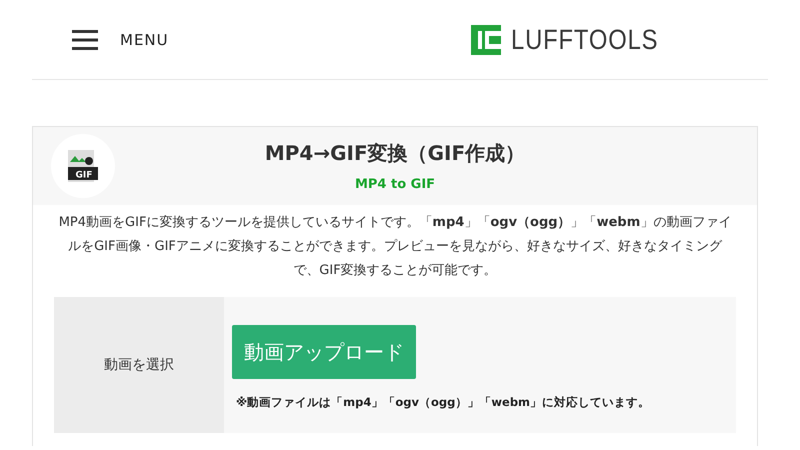 The width and height of the screenshot is (800, 450). Describe the element at coordinates (395, 184) in the screenshot. I see `tool-subtitle: MP4 to GIF` at that location.